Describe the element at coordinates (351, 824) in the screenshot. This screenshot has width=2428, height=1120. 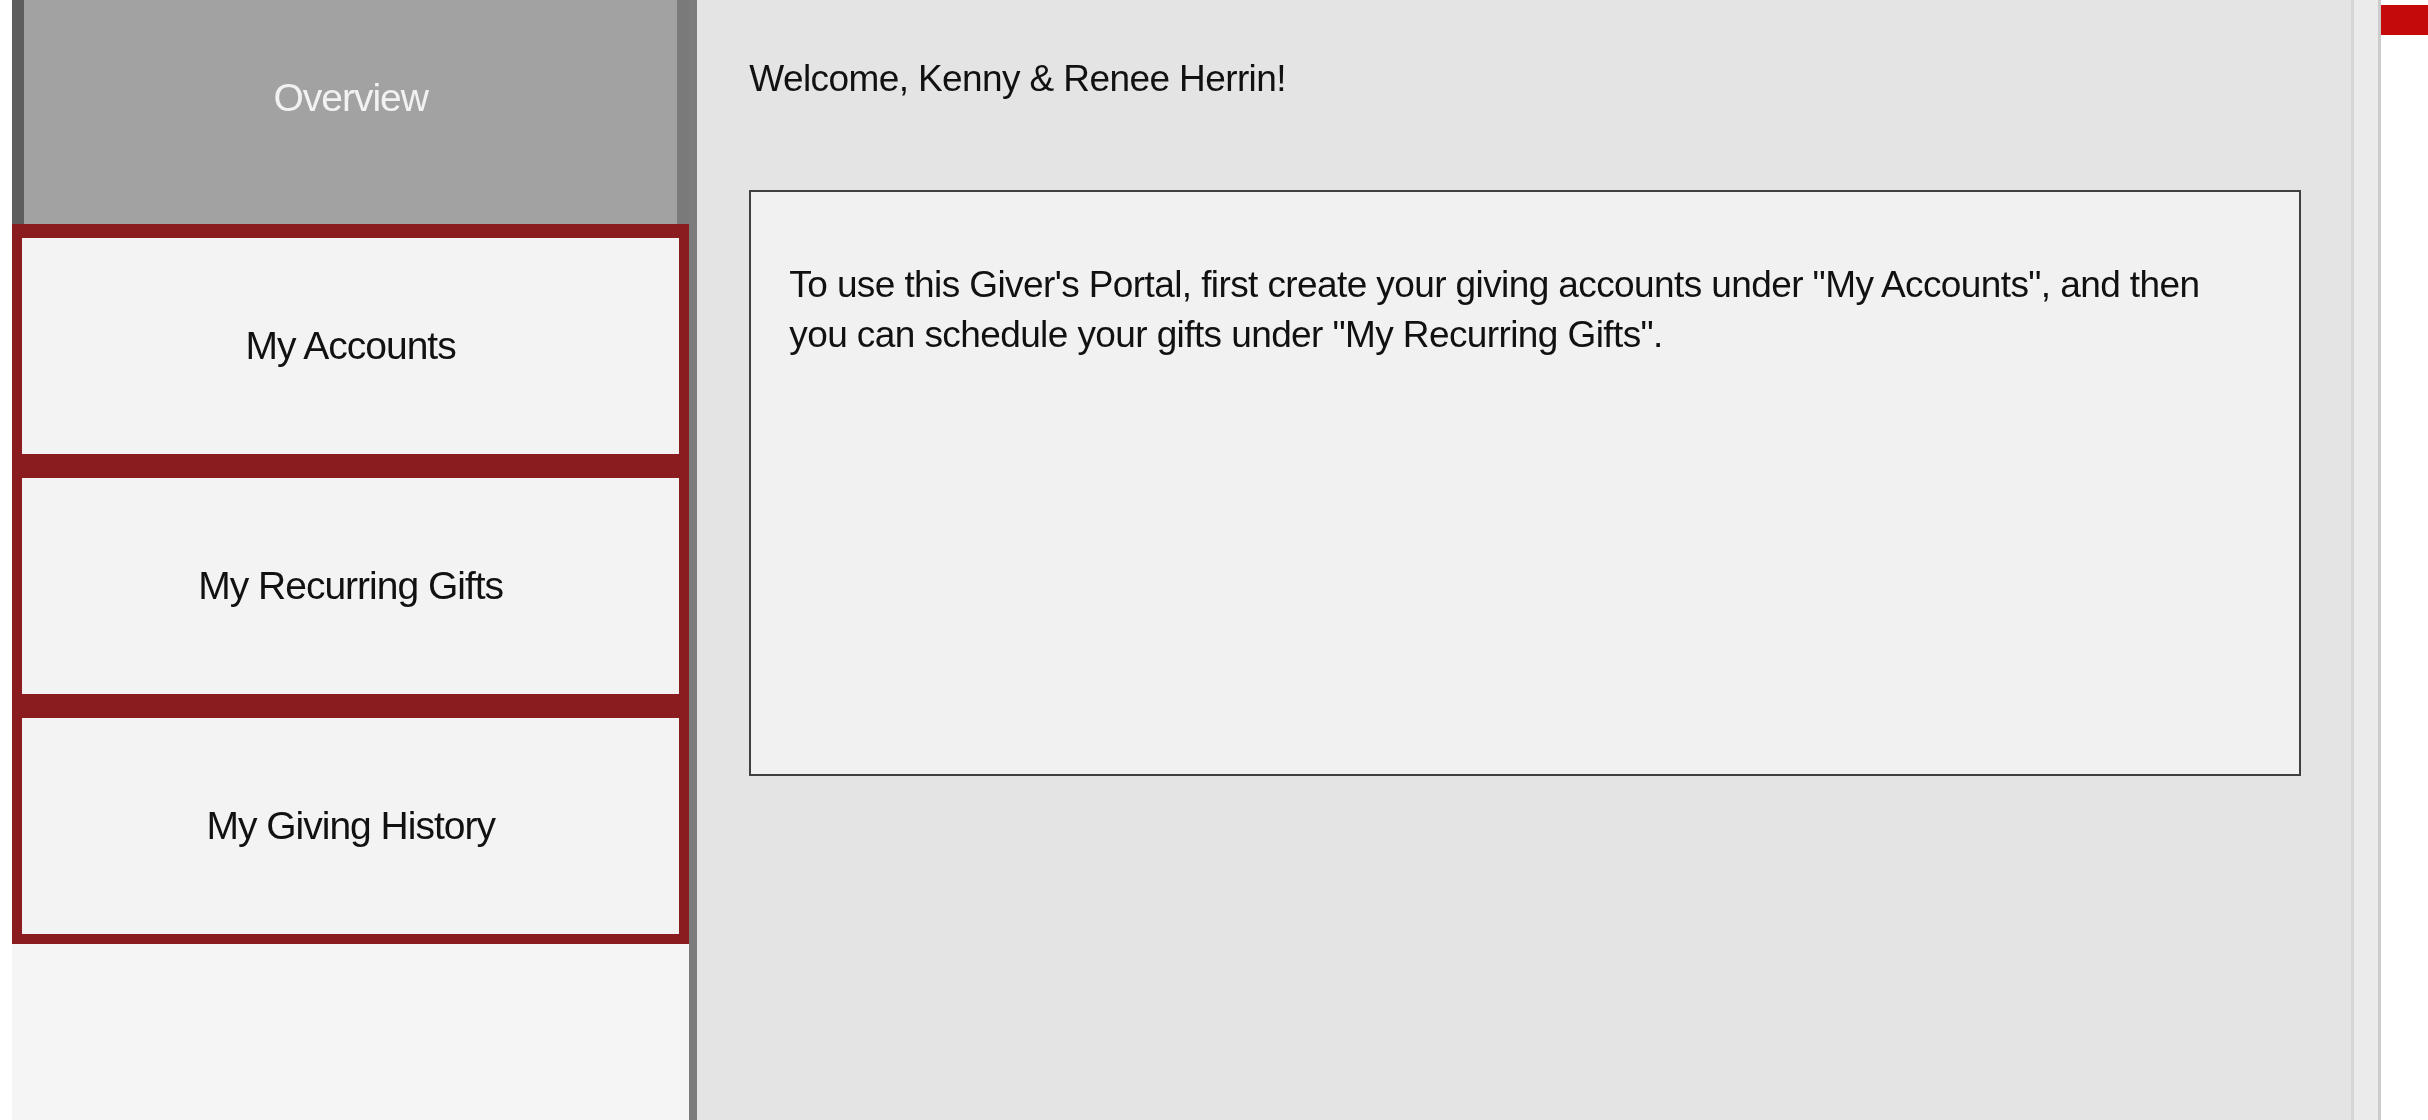
I see `sidebar-link: My Giving History` at that location.